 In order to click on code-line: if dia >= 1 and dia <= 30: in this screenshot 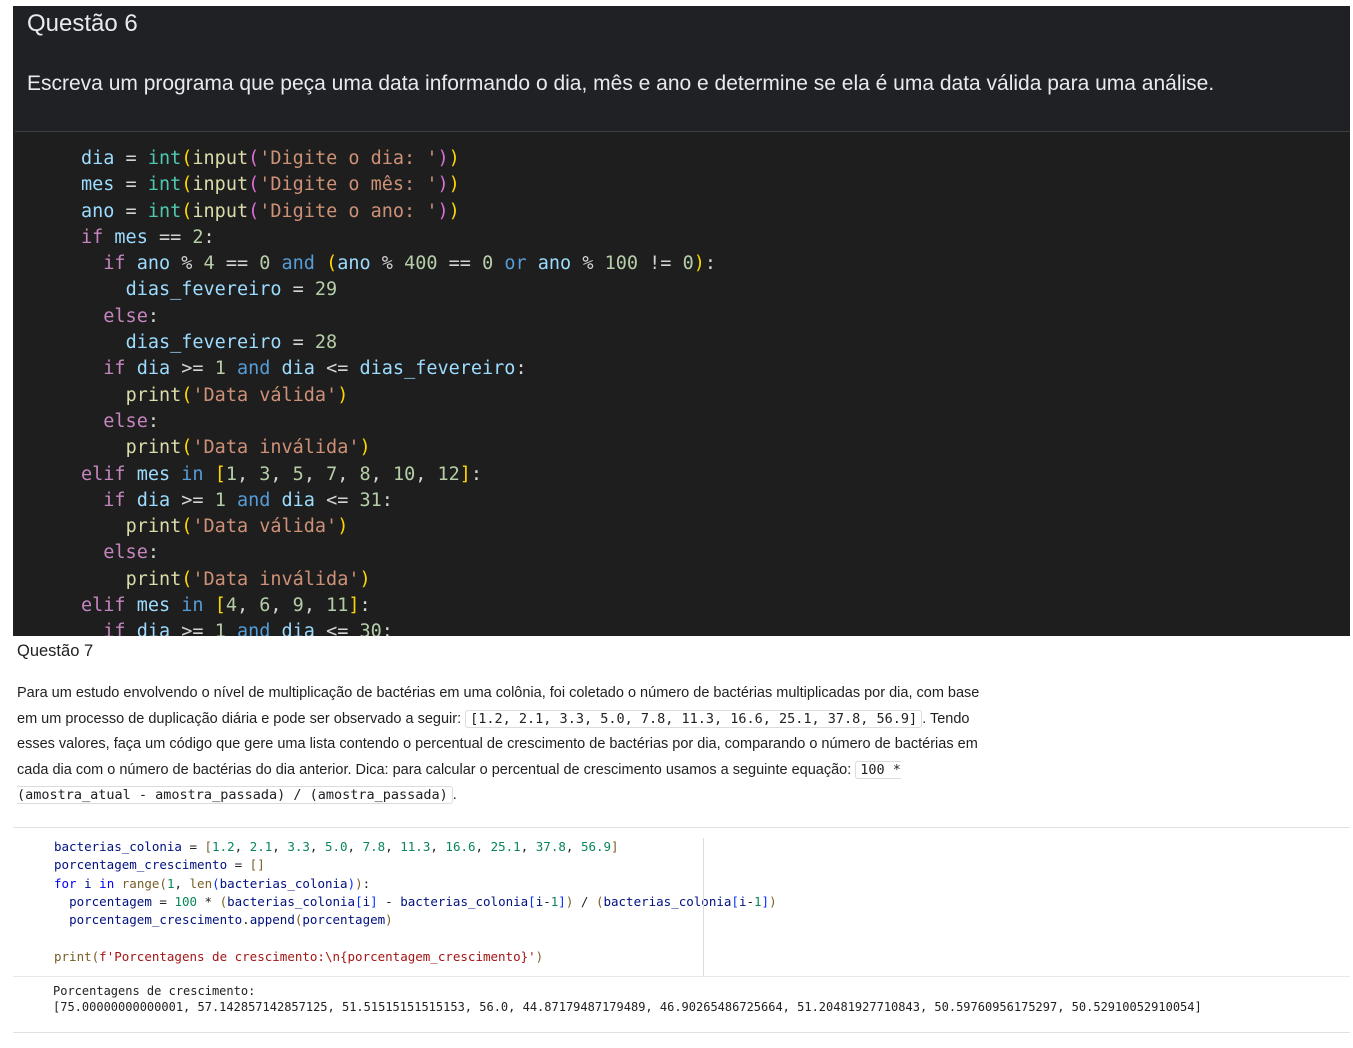, I will do `click(237, 628)`.